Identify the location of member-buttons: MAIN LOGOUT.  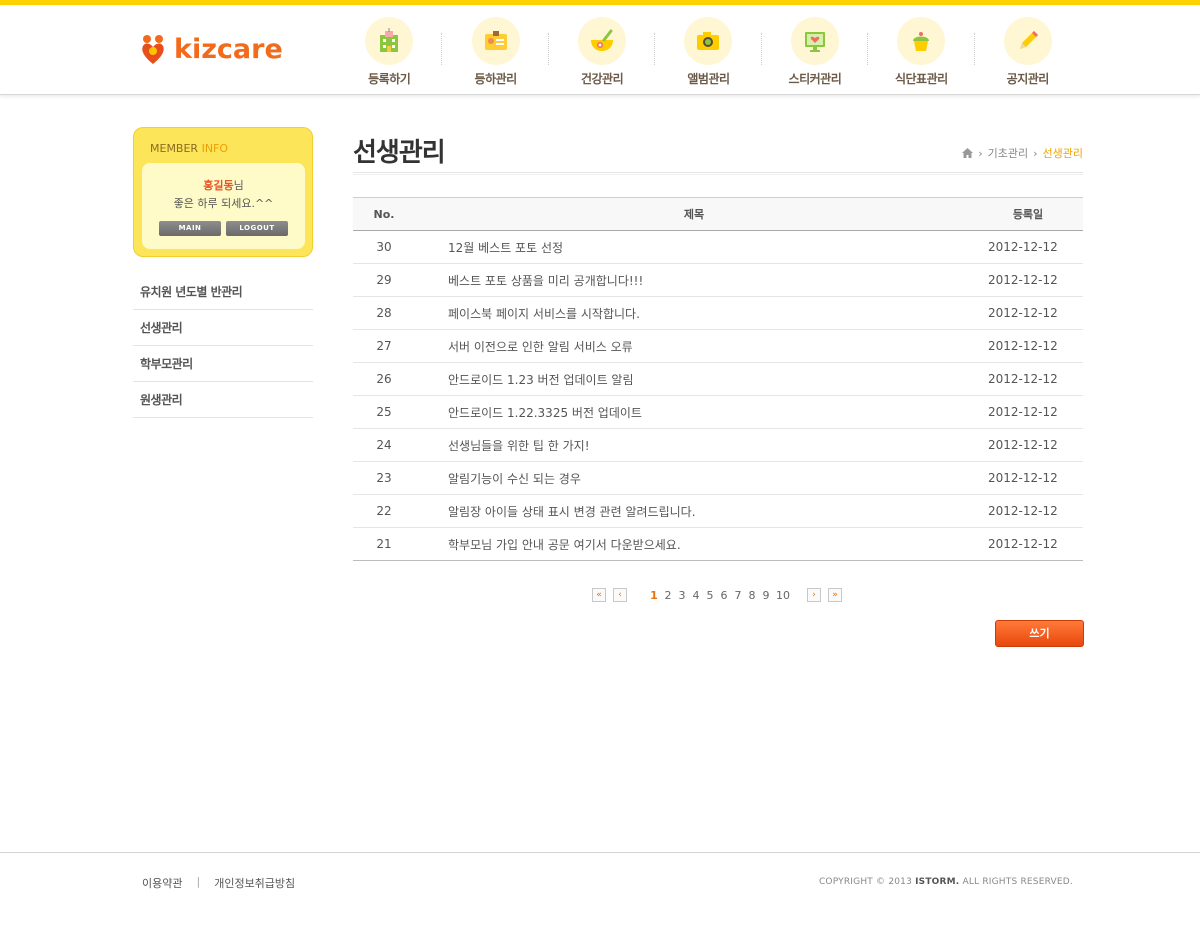
(223, 228).